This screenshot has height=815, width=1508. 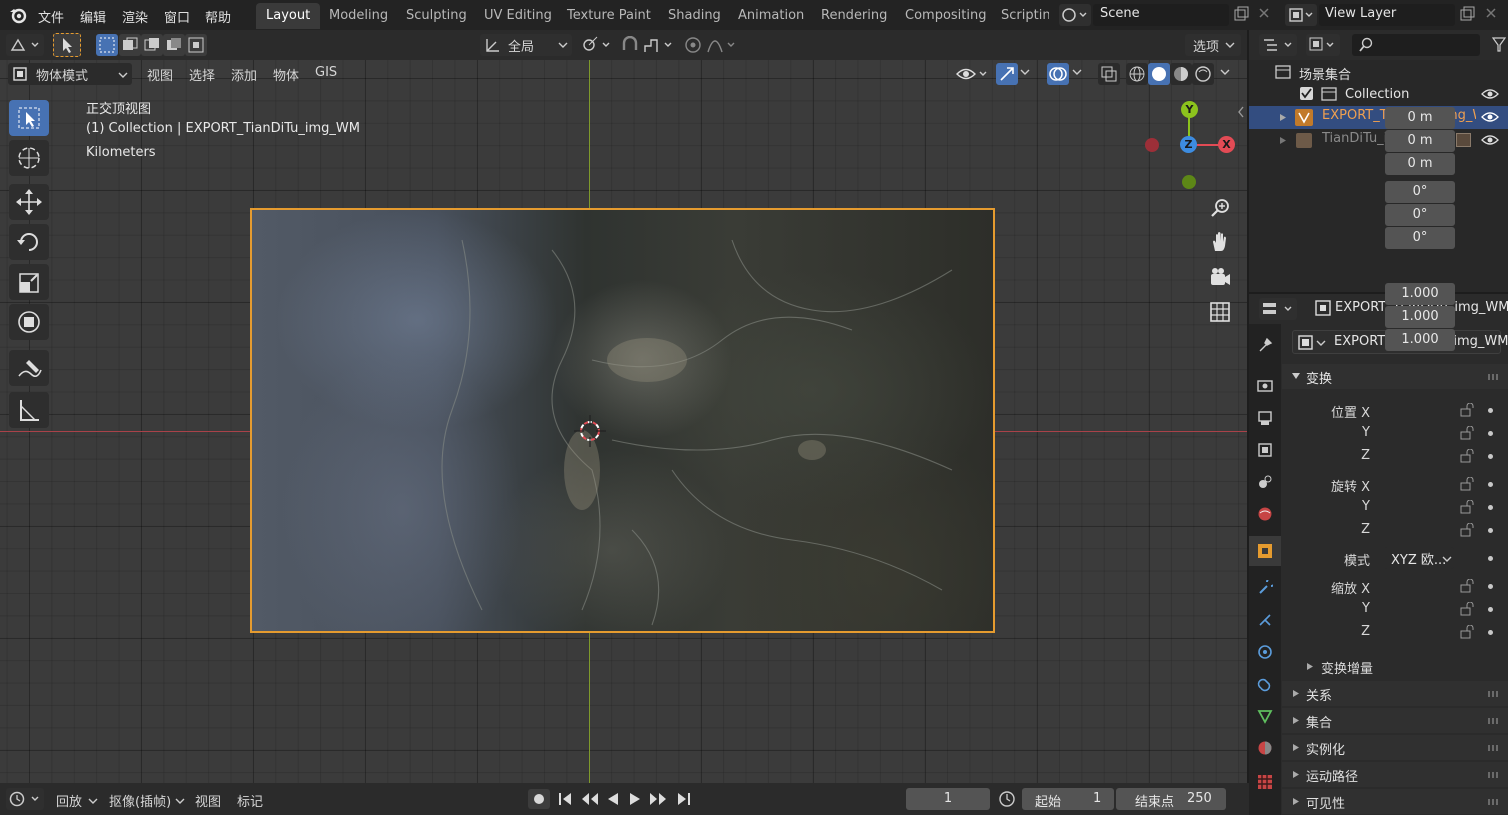 I want to click on options-dropdown: 选项, so click(x=1213, y=45).